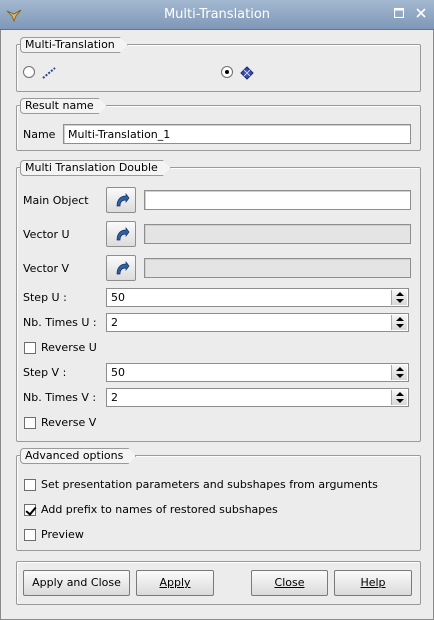 The image size is (434, 620). I want to click on grid-translation-icon, so click(247, 73).